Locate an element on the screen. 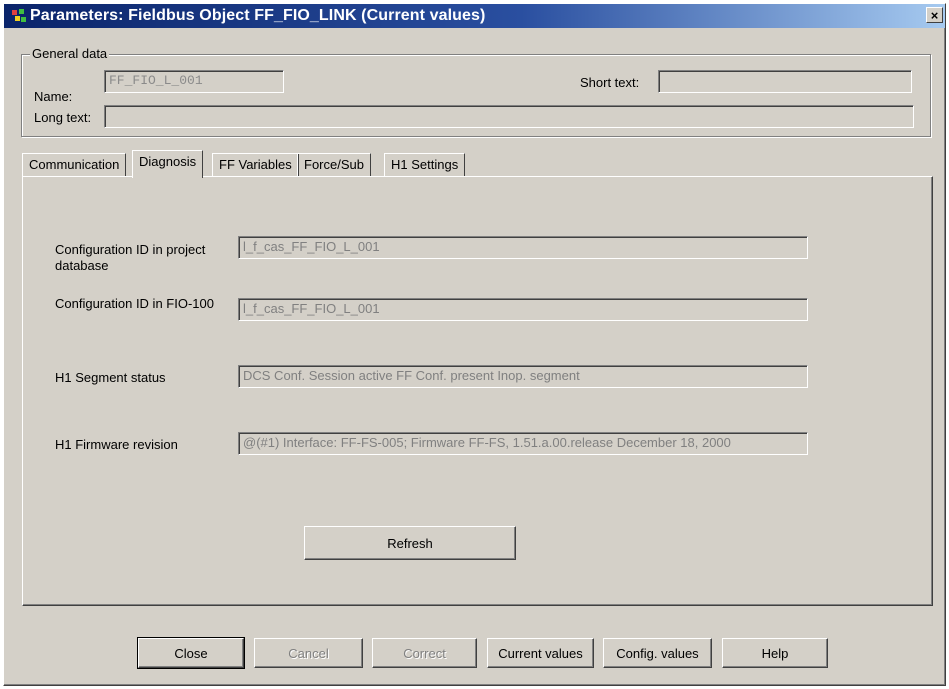  config-id-fio-field: l_f_cas_FF_FIO_L_001 is located at coordinates (523, 309).